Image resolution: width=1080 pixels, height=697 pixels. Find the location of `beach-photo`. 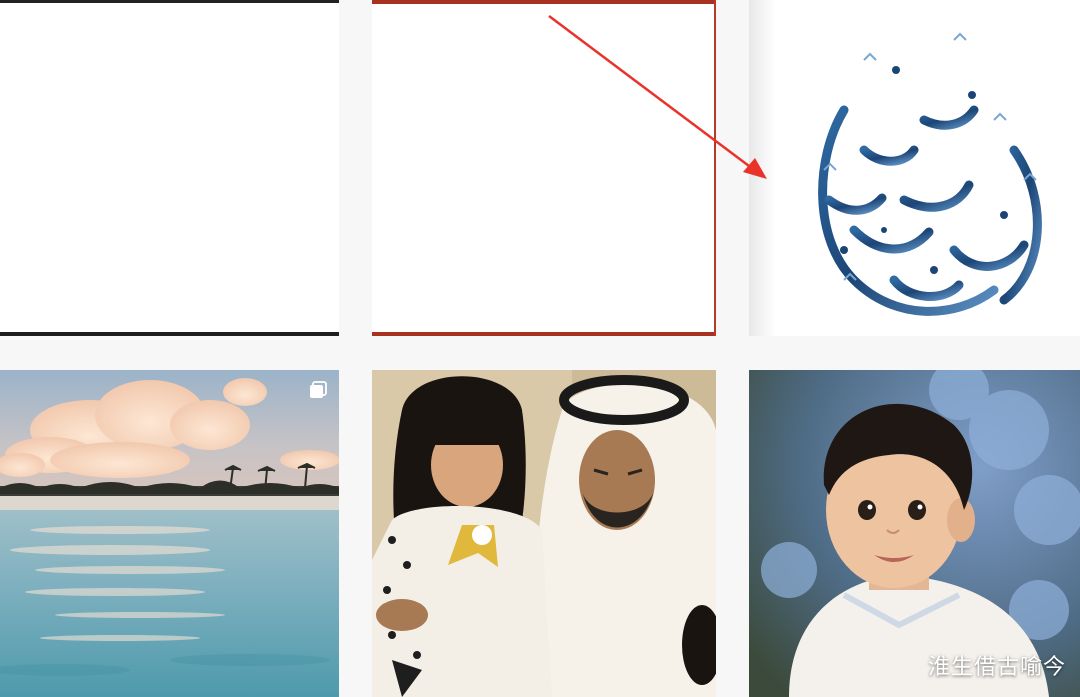

beach-photo is located at coordinates (169, 533).